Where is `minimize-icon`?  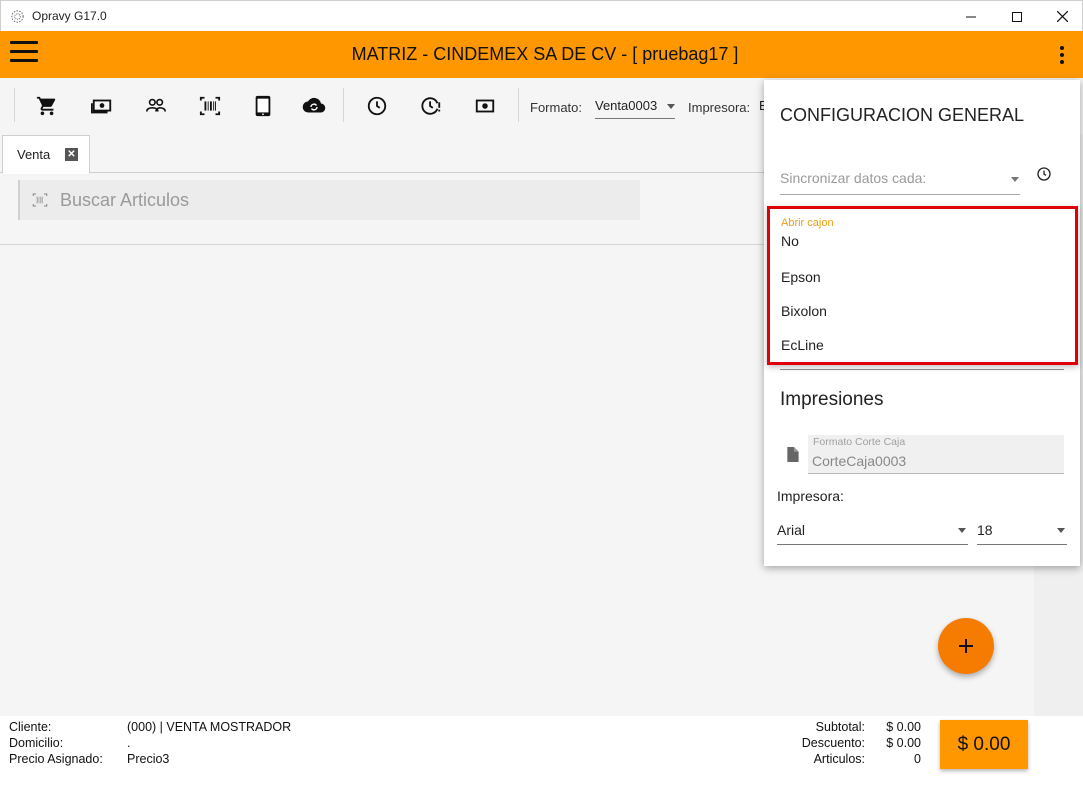
minimize-icon is located at coordinates (971, 16).